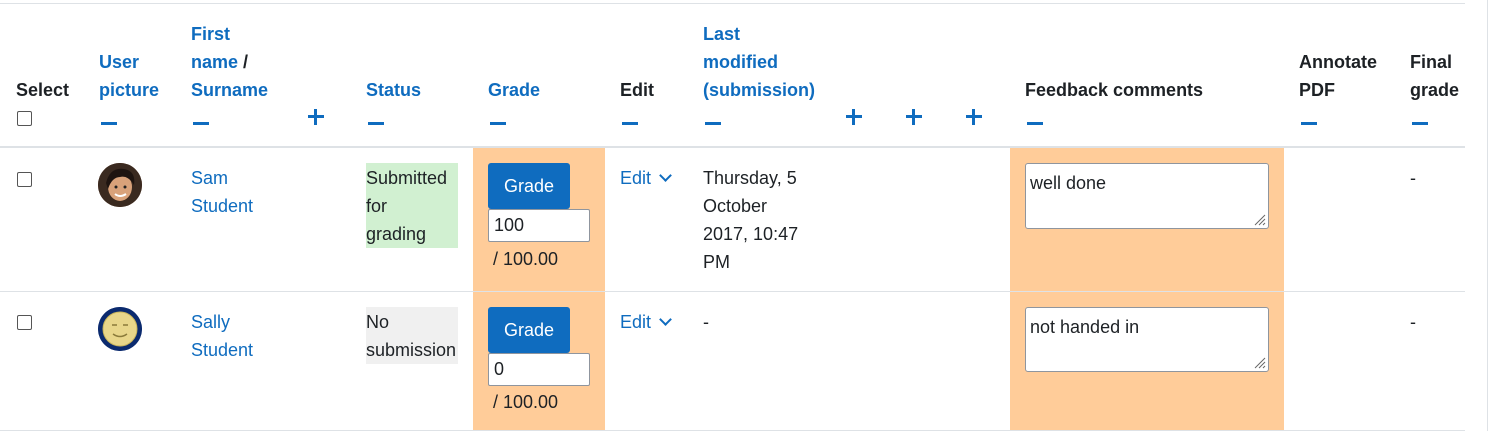 The height and width of the screenshot is (431, 1493). Describe the element at coordinates (732, 3) in the screenshot. I see `table-top-border` at that location.